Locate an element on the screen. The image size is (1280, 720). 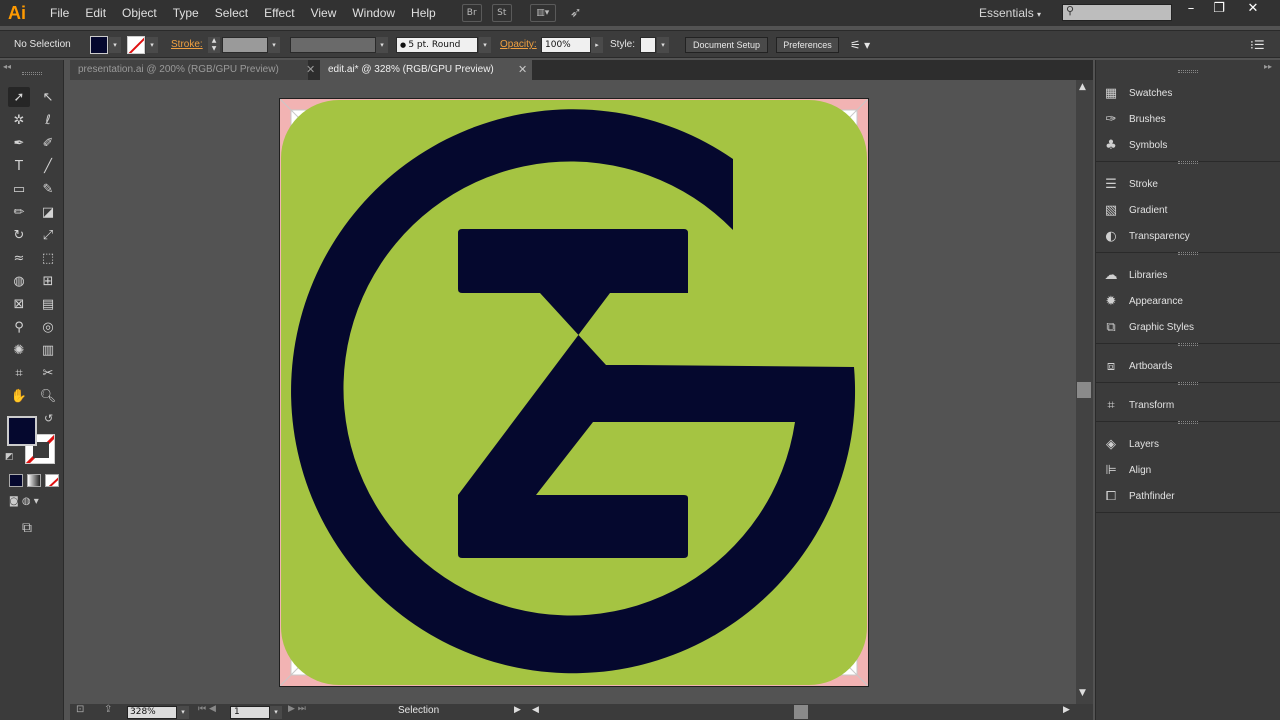
curvature-tool-icon: ✐ is located at coordinates (48, 143).